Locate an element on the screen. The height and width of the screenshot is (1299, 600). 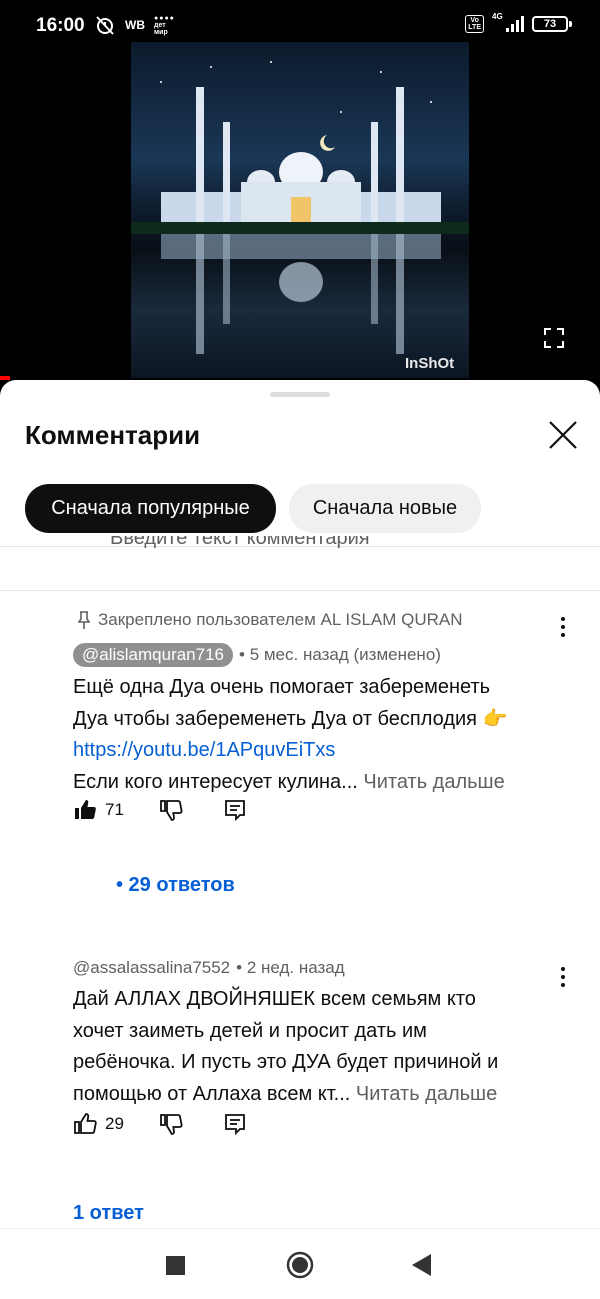
filter-popular-chip: Сначала популярные is located at coordinates (150, 508).